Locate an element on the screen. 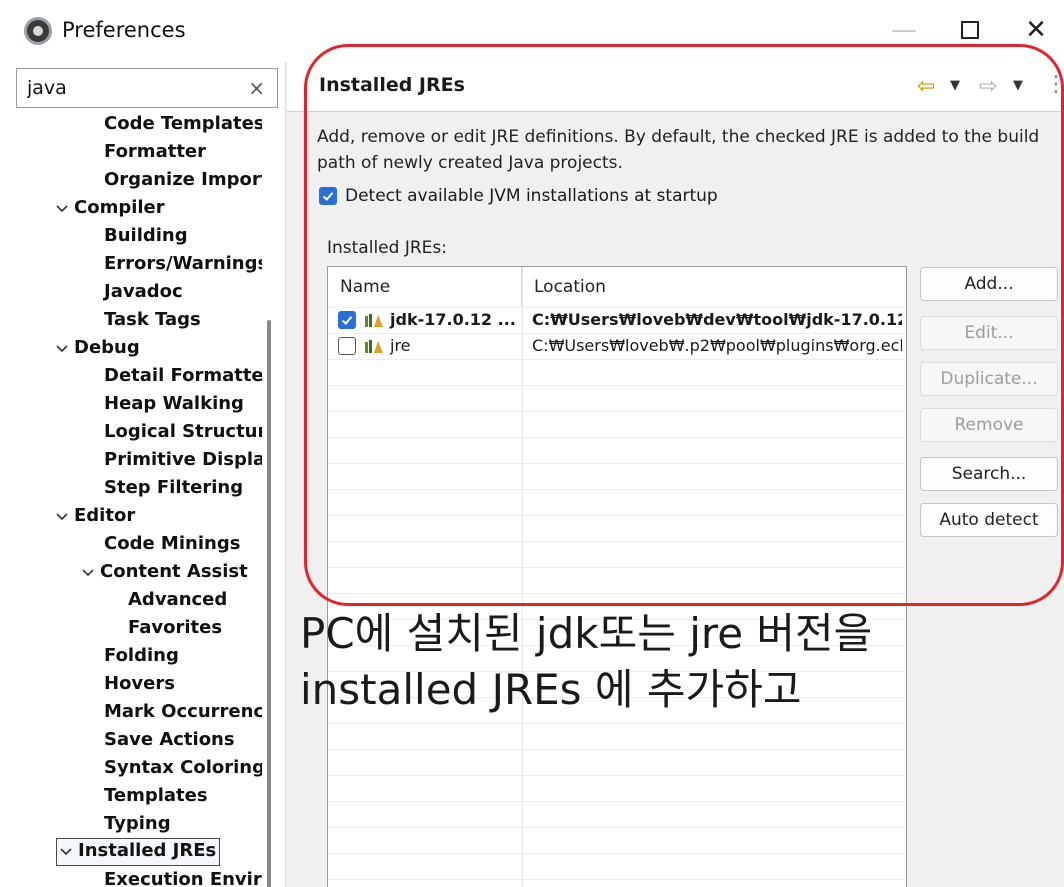 Image resolution: width=1064 pixels, height=887 pixels. tree-item: Detail Formatters is located at coordinates (183, 376).